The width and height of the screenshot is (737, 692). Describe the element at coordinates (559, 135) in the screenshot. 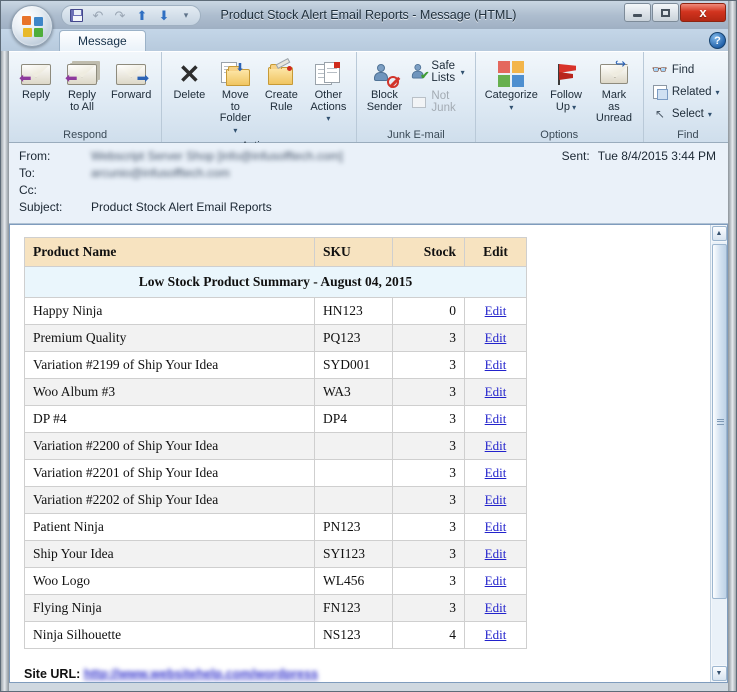

I see `ribbon-group-label-options: Options` at that location.